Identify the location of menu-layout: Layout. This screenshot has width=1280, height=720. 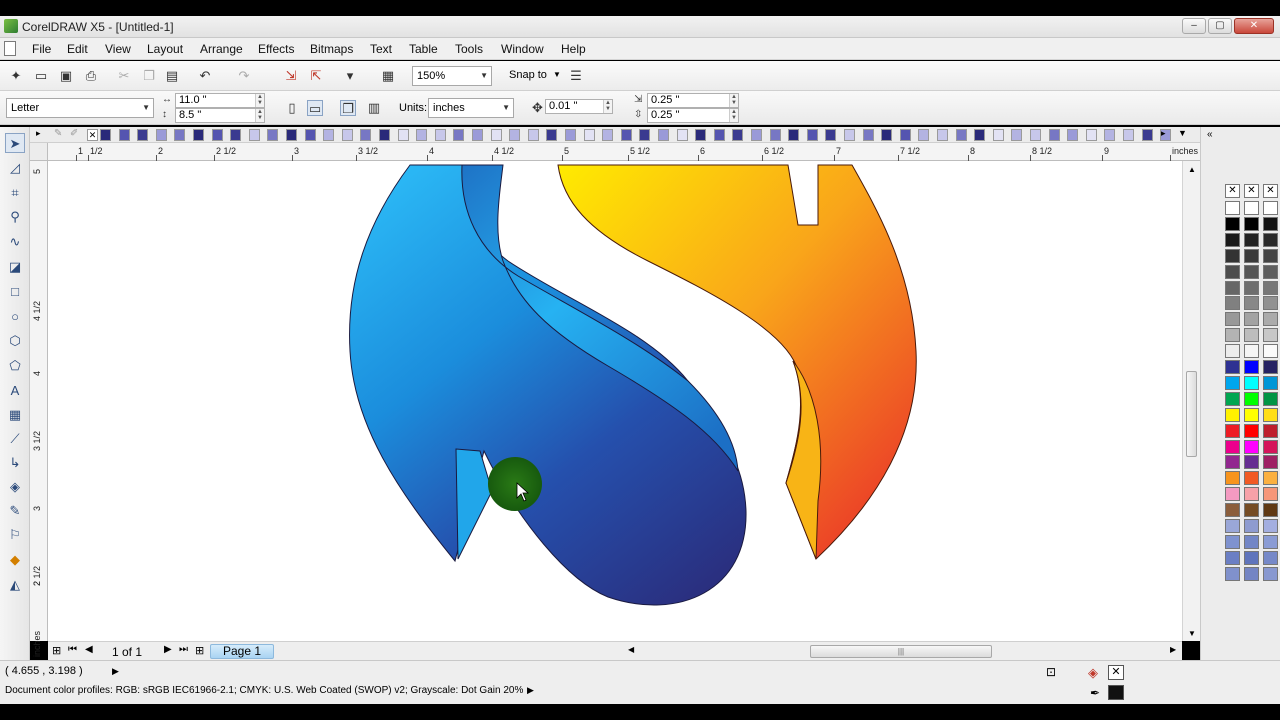
(165, 49).